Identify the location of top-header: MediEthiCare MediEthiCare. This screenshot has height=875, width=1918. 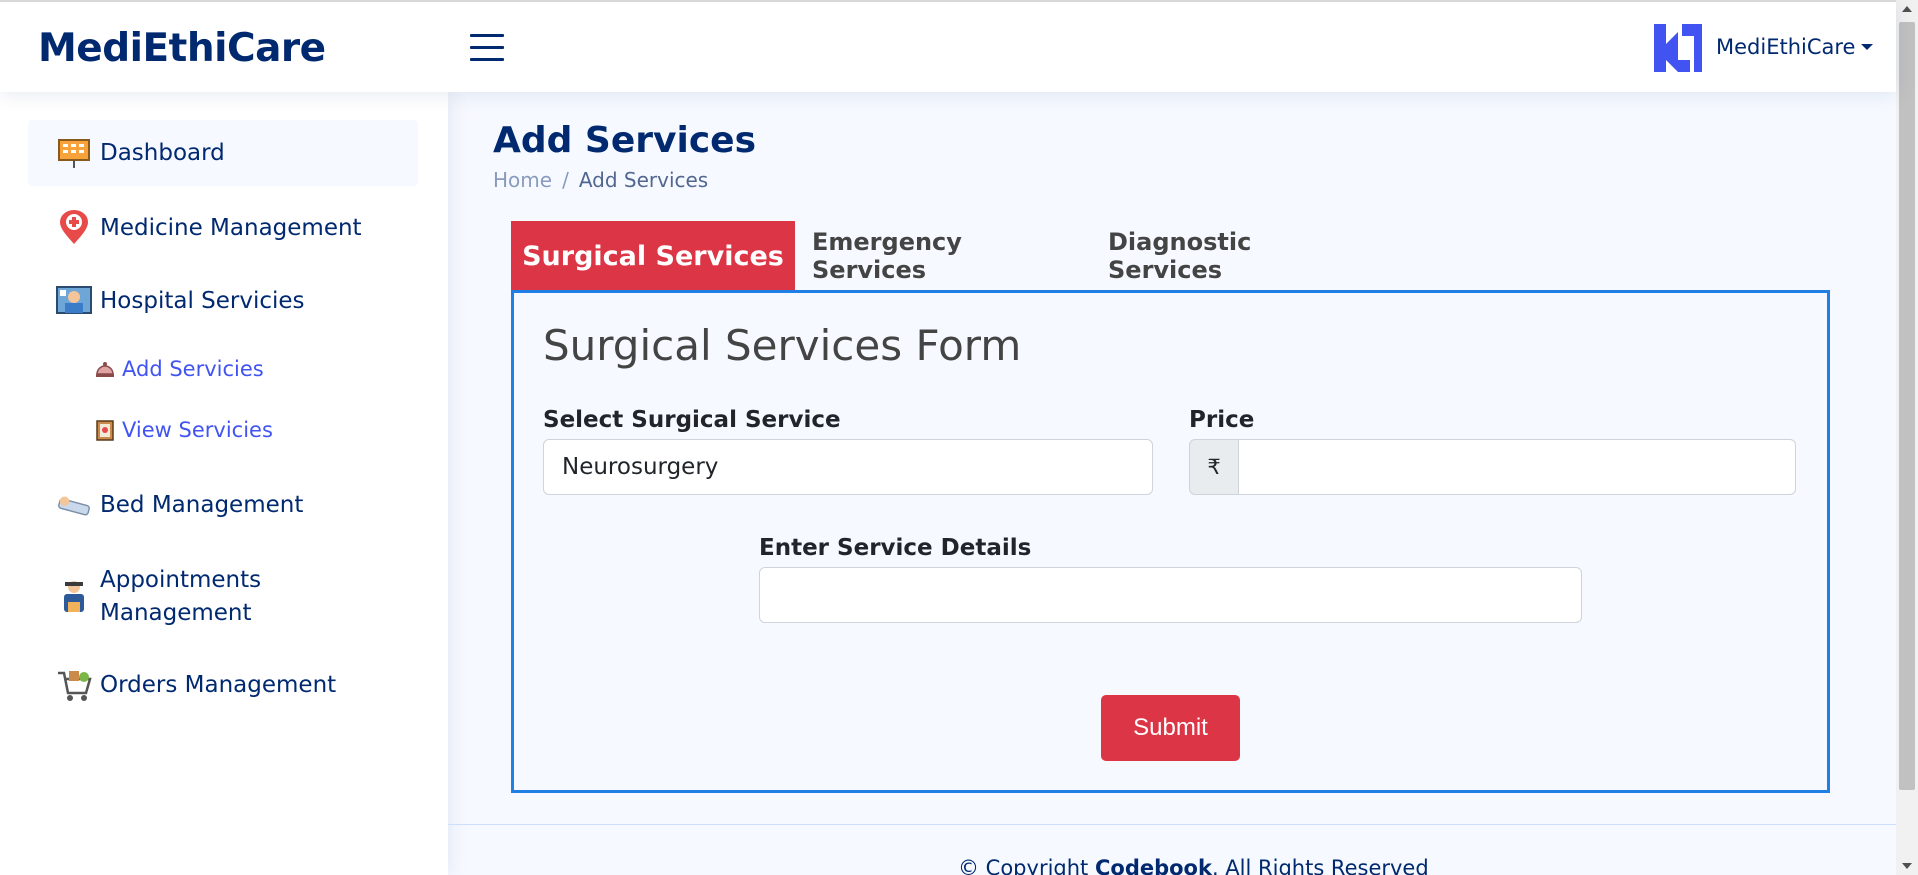
(948, 46).